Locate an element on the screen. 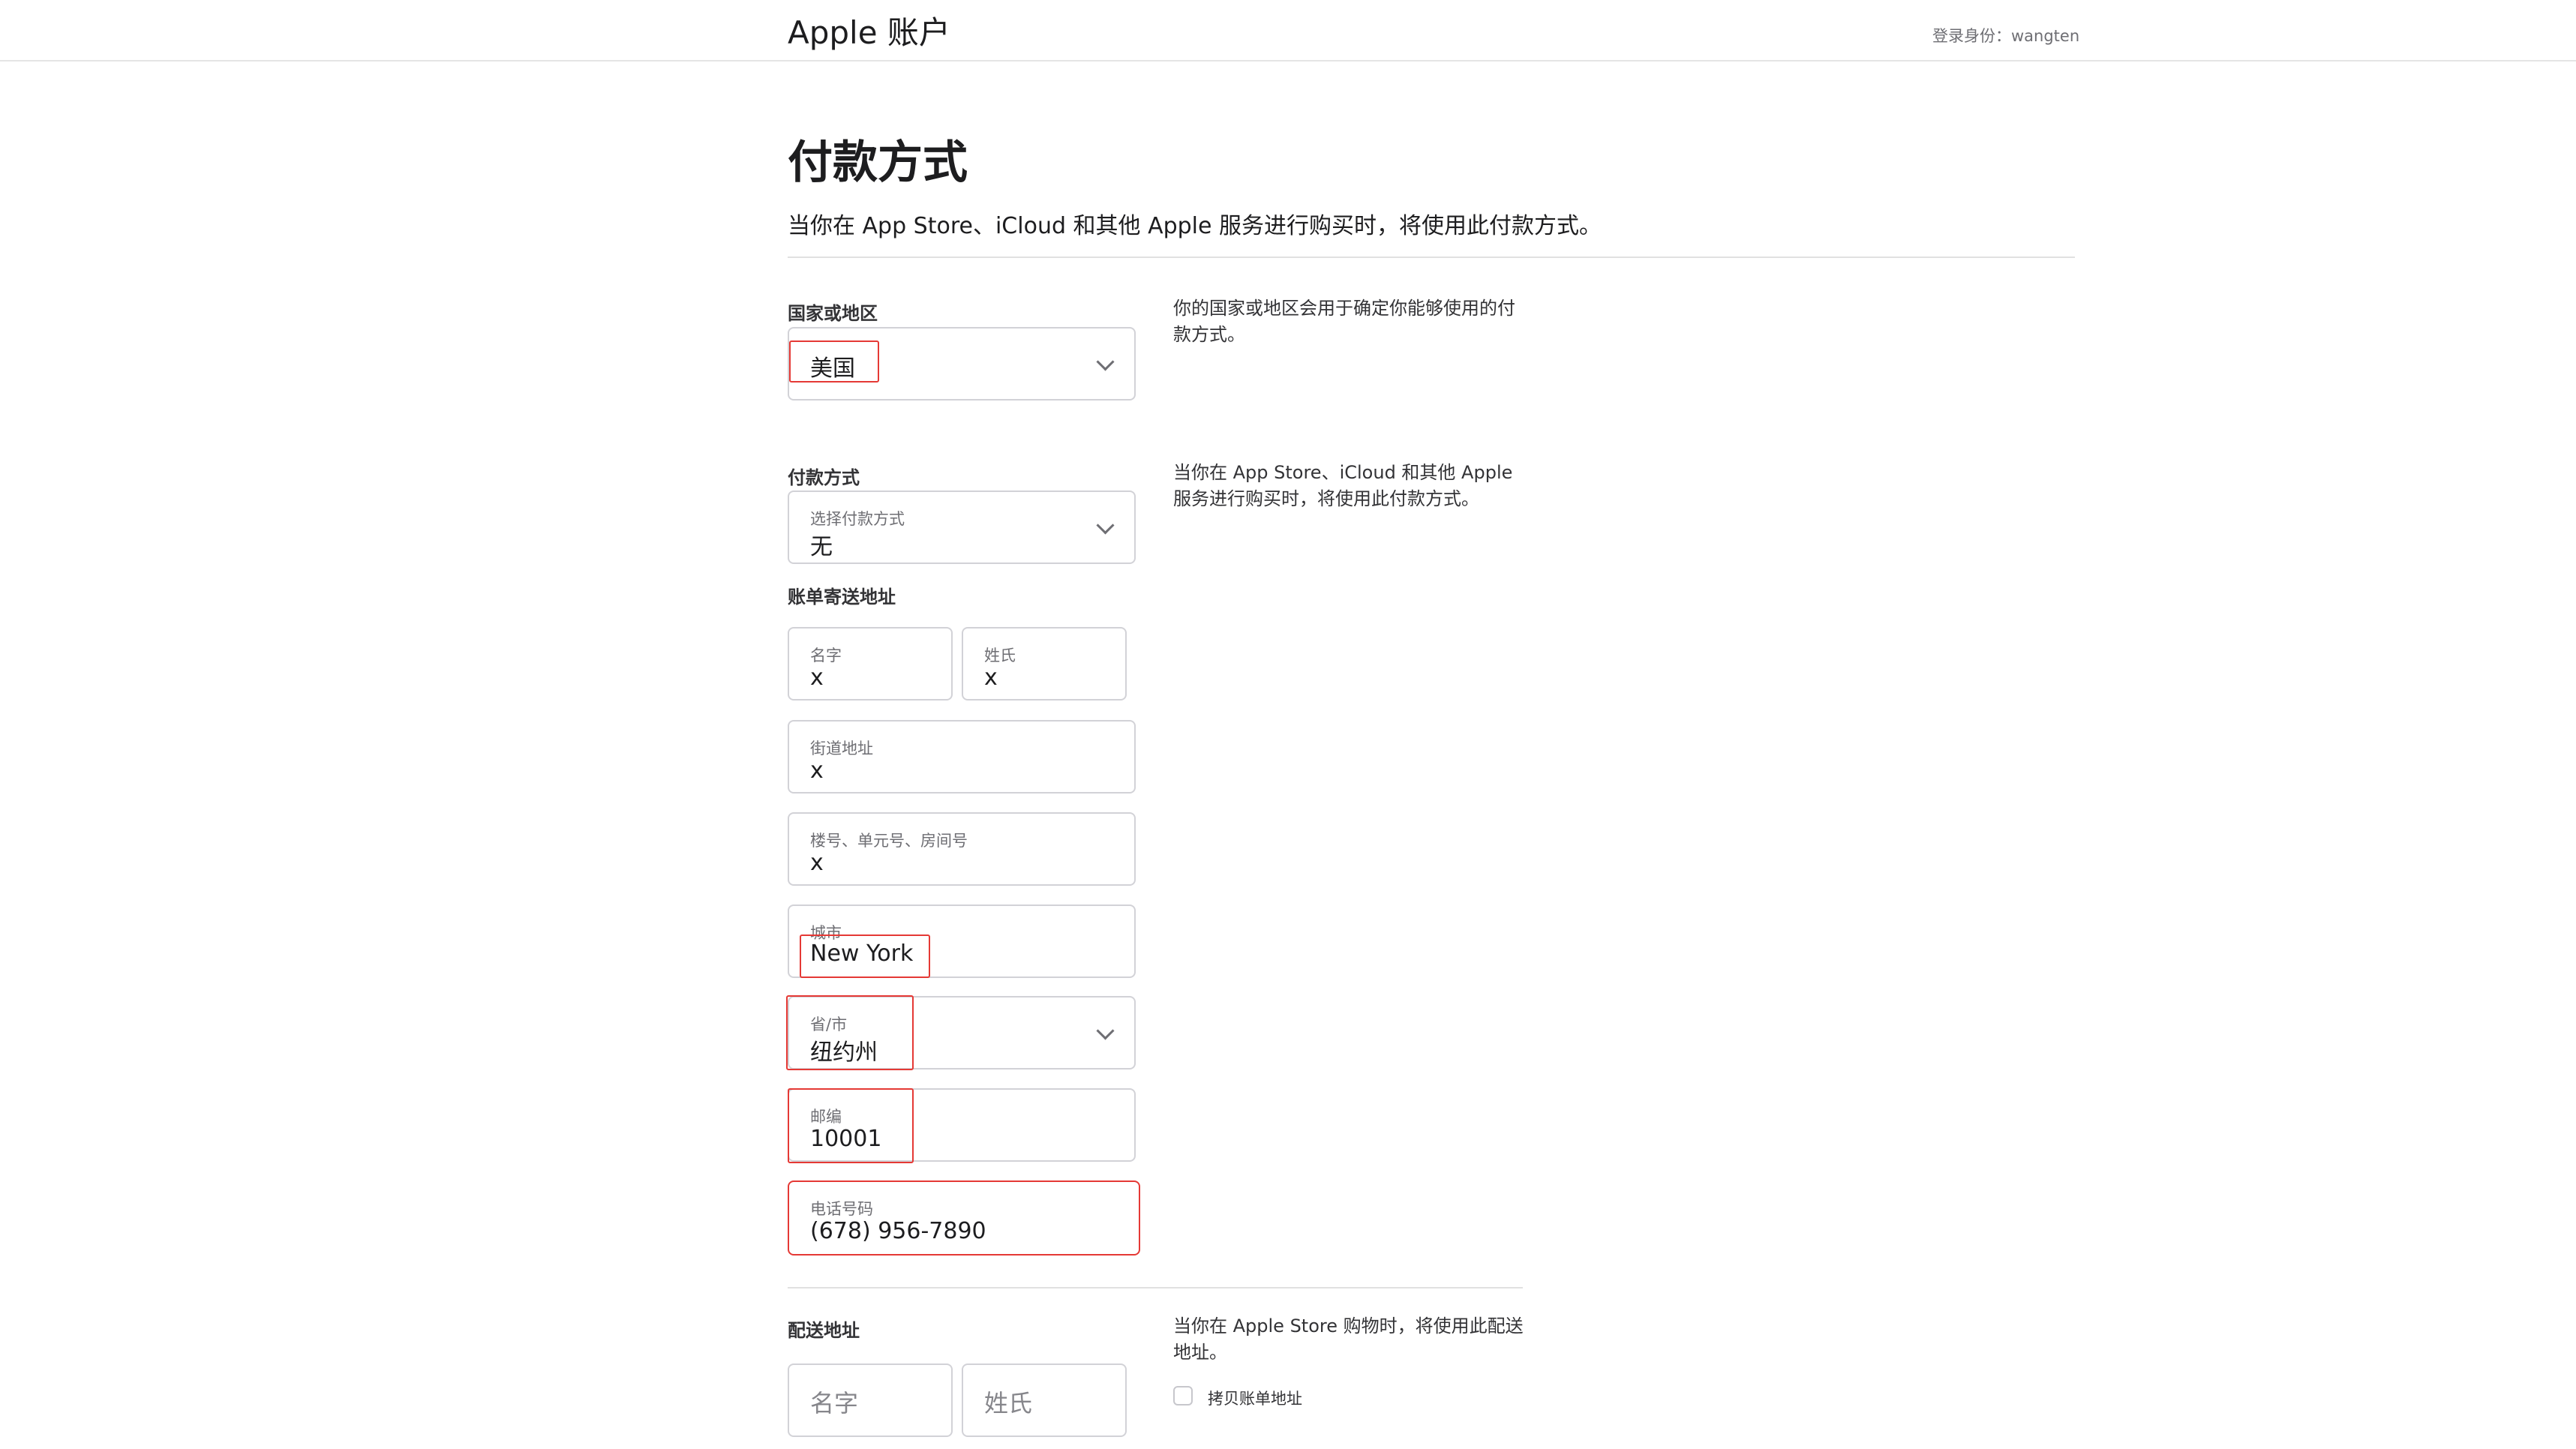 Image resolution: width=2576 pixels, height=1449 pixels. highlight-box-zip is located at coordinates (851, 1125).